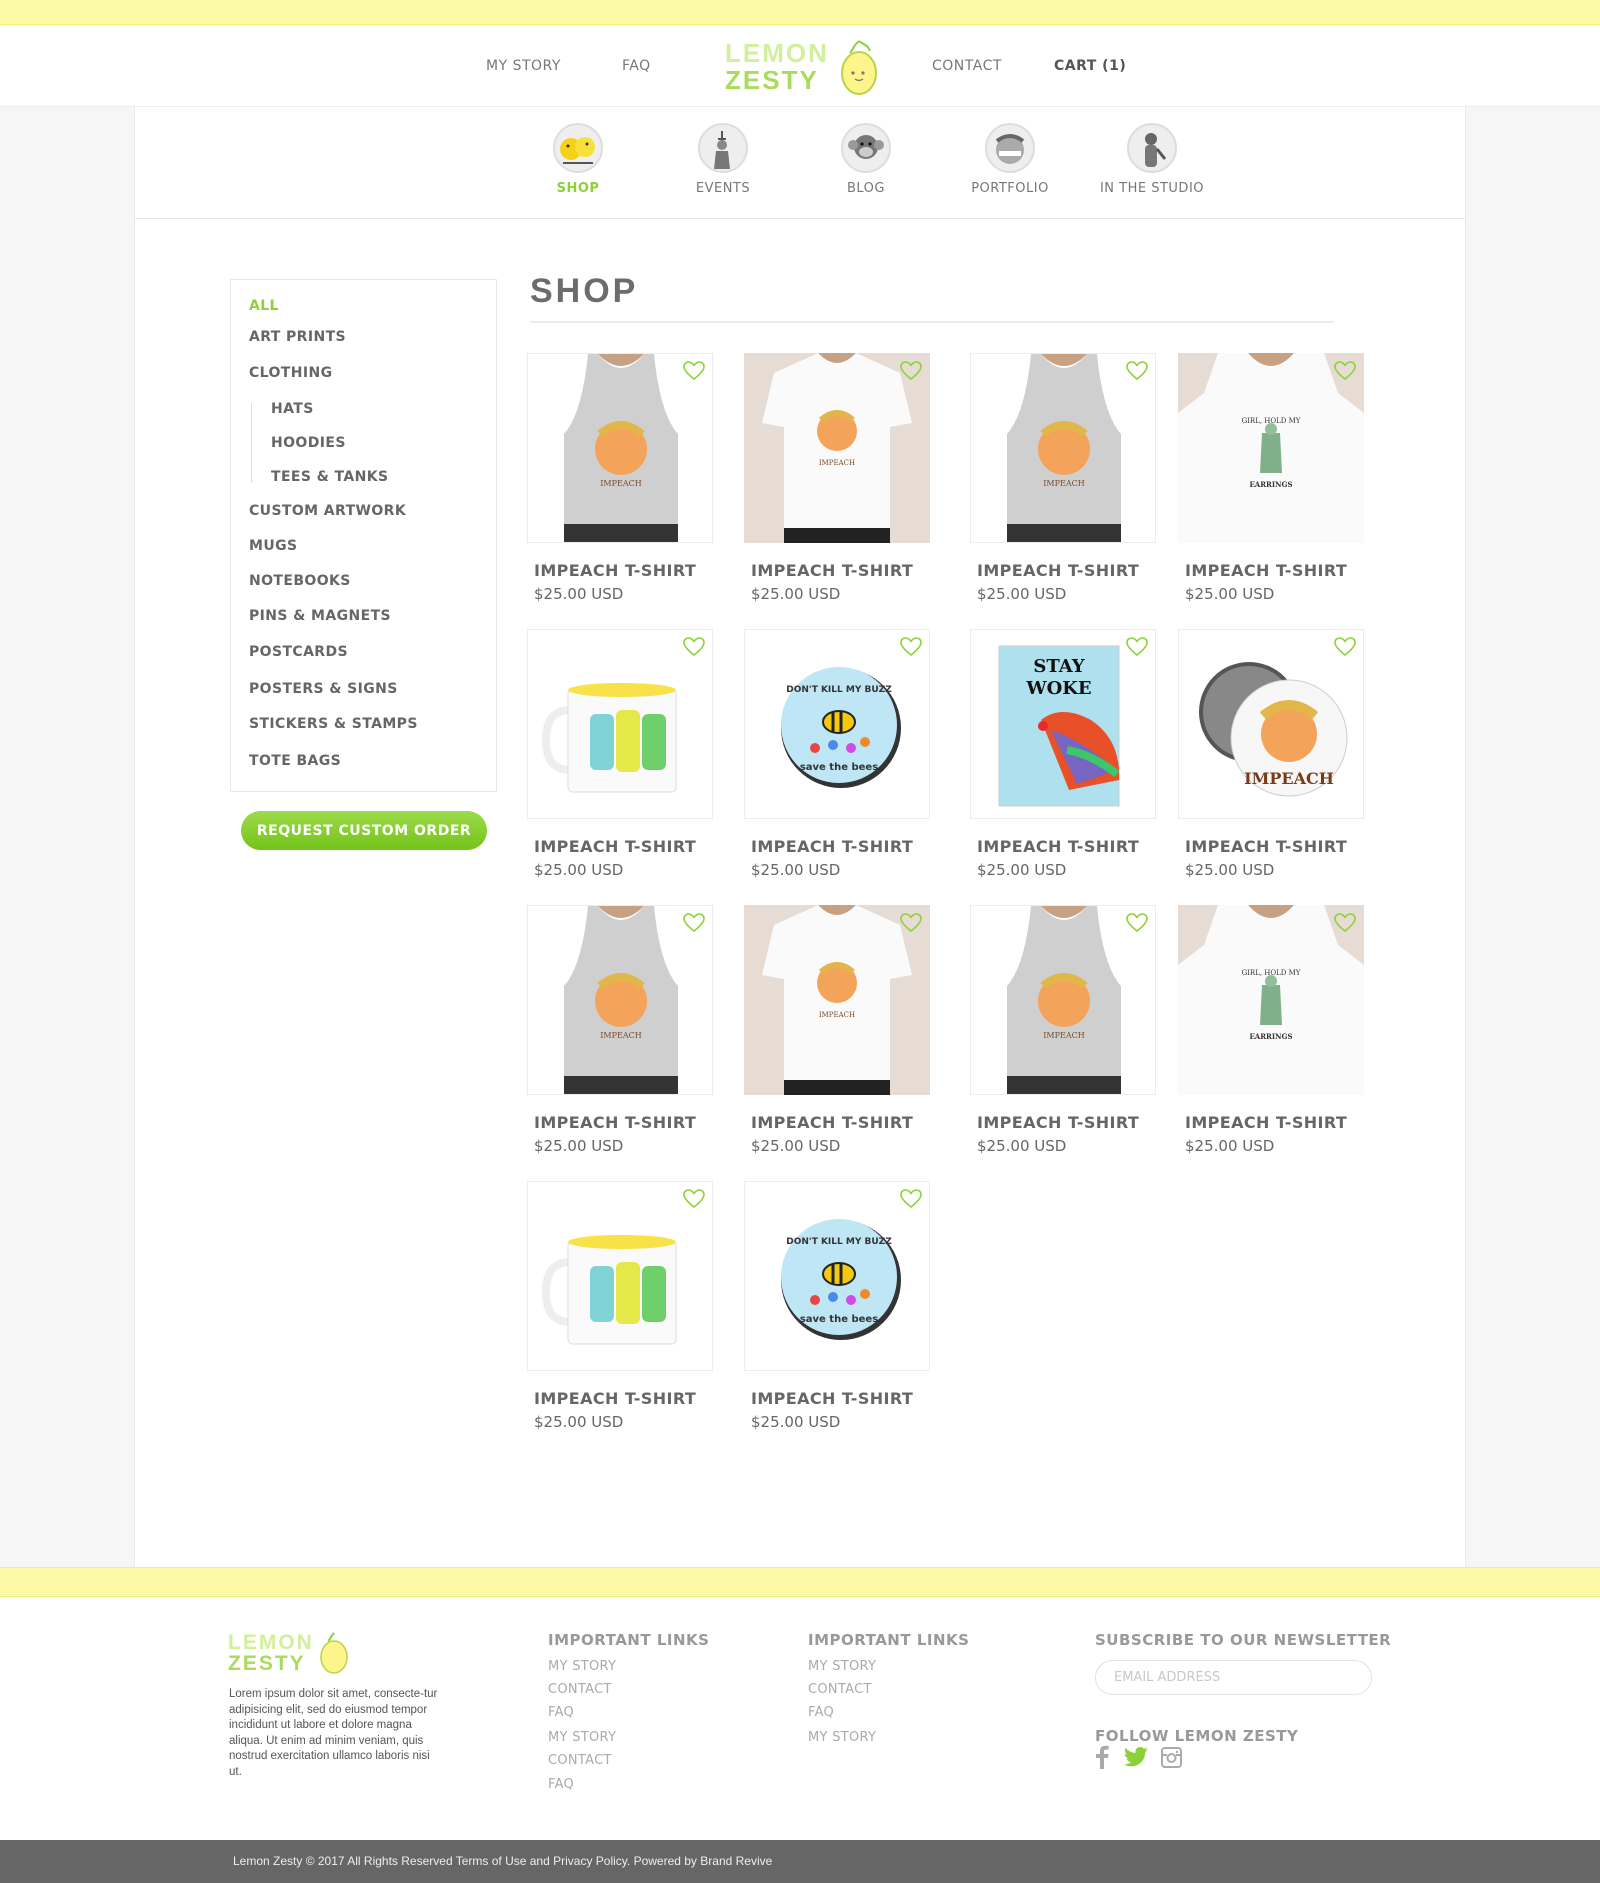  I want to click on tab-portfolio: PORTFOLIO, so click(1010, 159).